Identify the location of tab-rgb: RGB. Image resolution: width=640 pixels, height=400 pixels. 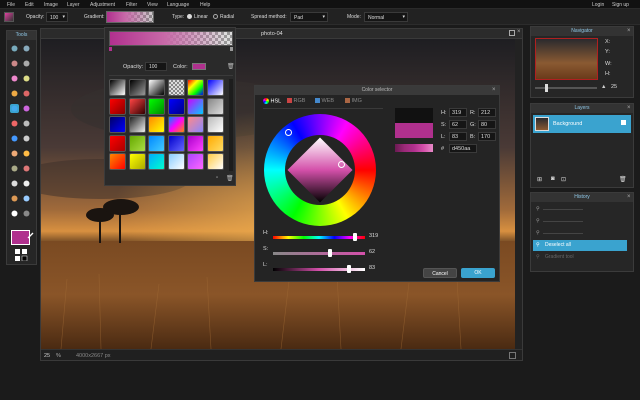
(296, 101).